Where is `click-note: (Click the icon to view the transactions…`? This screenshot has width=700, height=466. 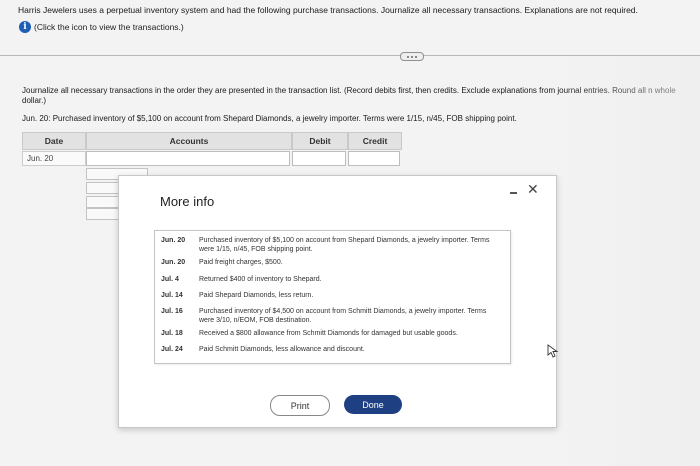
click-note: (Click the icon to view the transactions… is located at coordinates (109, 27).